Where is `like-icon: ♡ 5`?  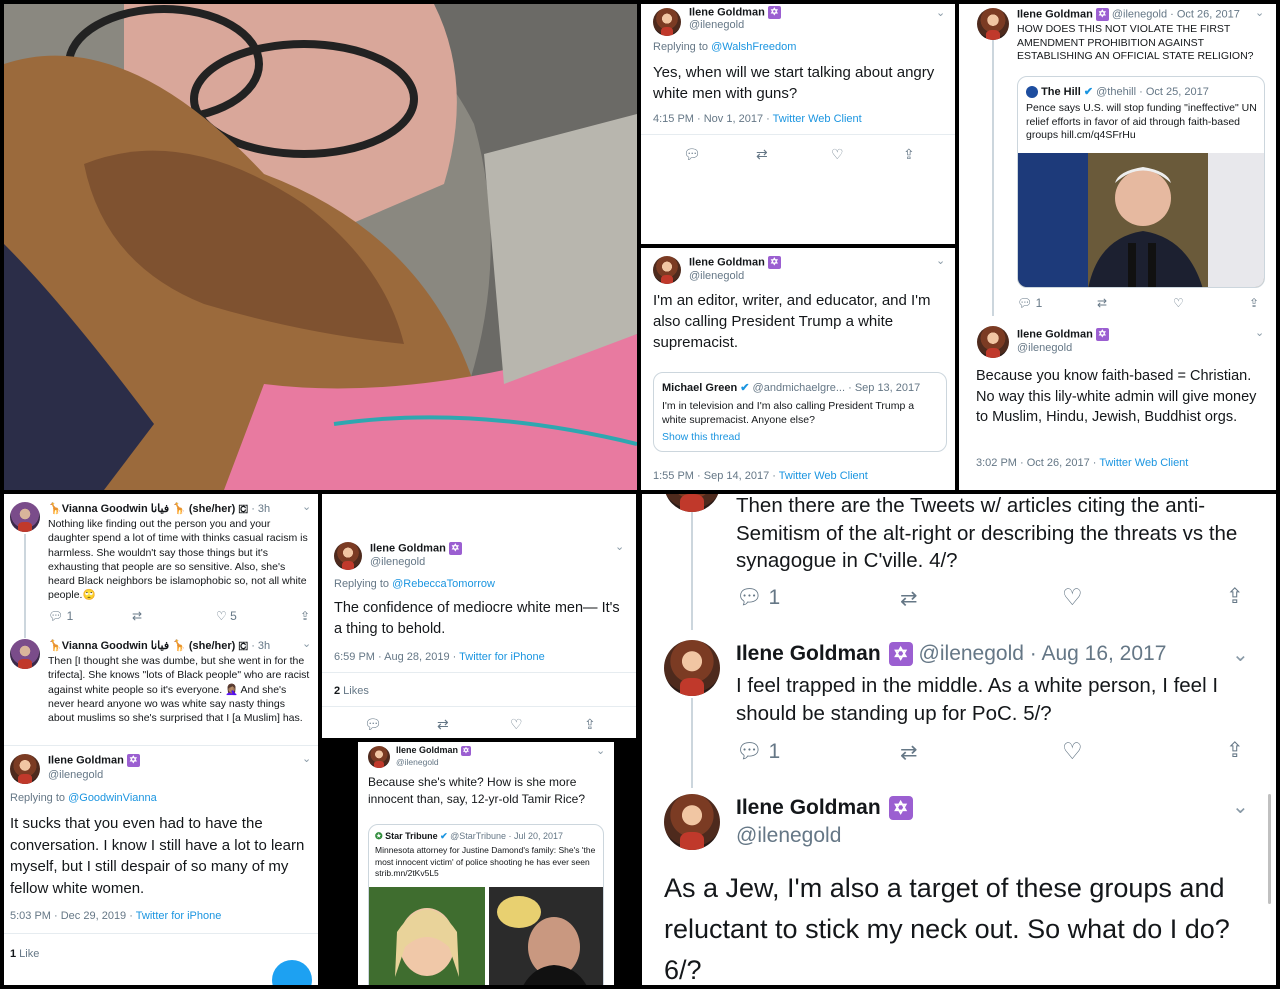 like-icon: ♡ 5 is located at coordinates (226, 616).